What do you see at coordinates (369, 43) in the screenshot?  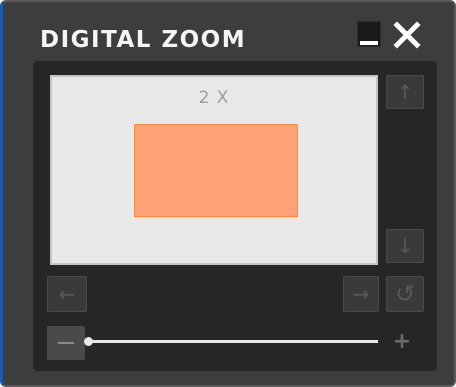 I see `minimize-icon` at bounding box center [369, 43].